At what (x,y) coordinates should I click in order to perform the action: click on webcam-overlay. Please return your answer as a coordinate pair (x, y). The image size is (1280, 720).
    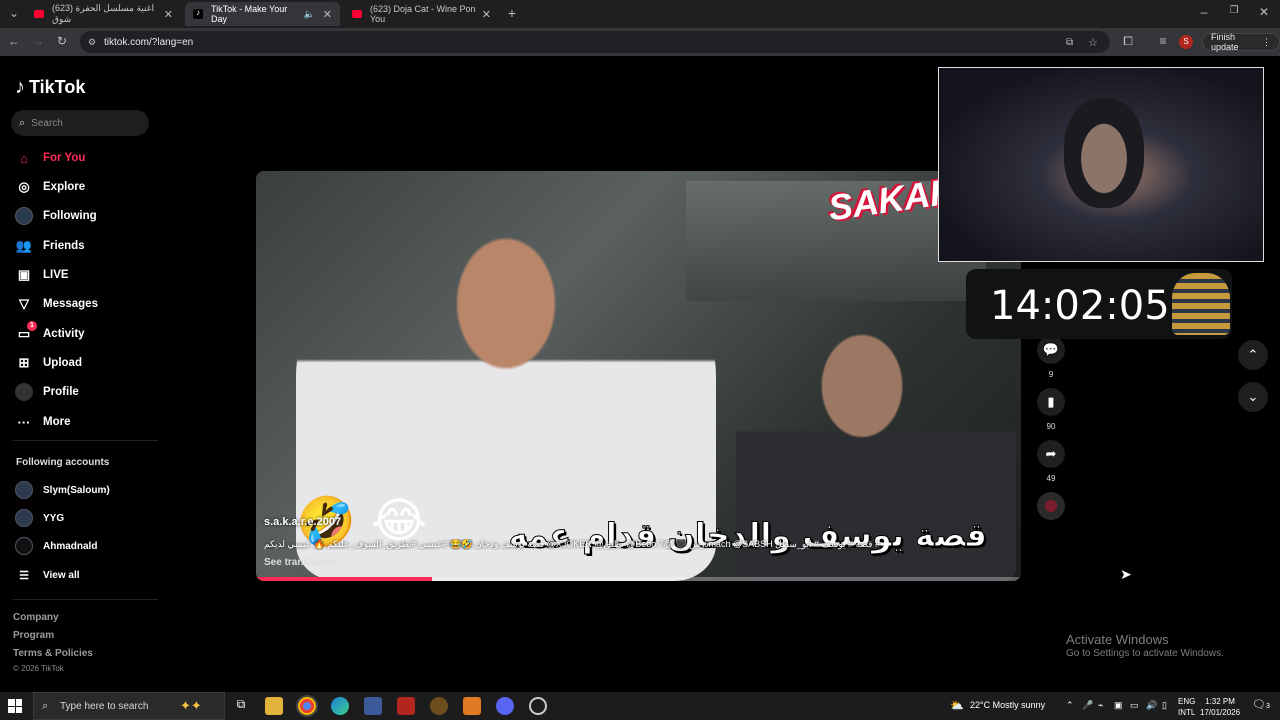
    Looking at the image, I should click on (1101, 164).